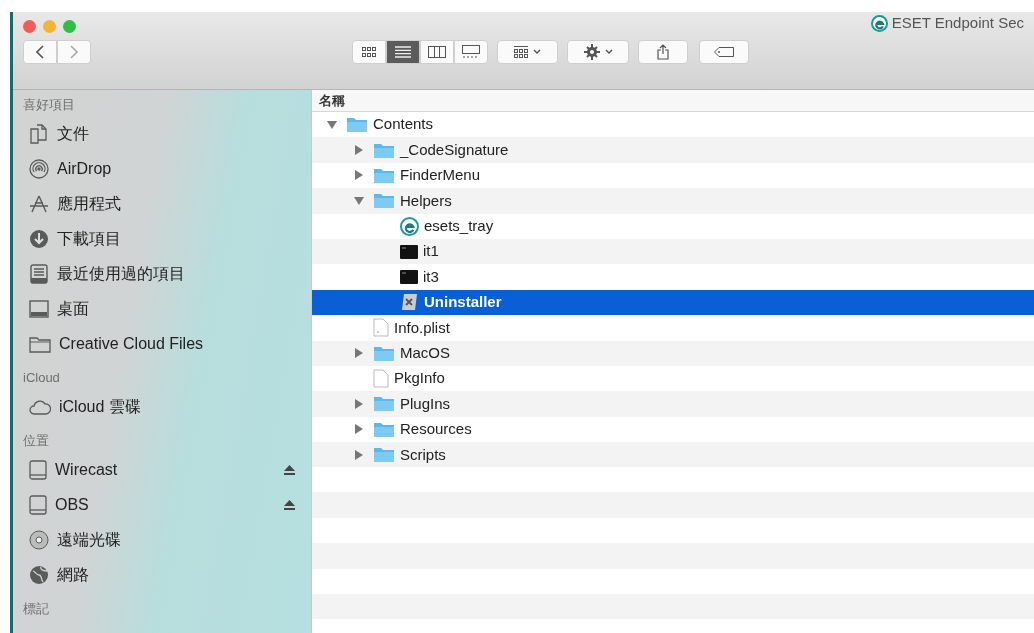  What do you see at coordinates (39, 203) in the screenshot?
I see `apps-icon` at bounding box center [39, 203].